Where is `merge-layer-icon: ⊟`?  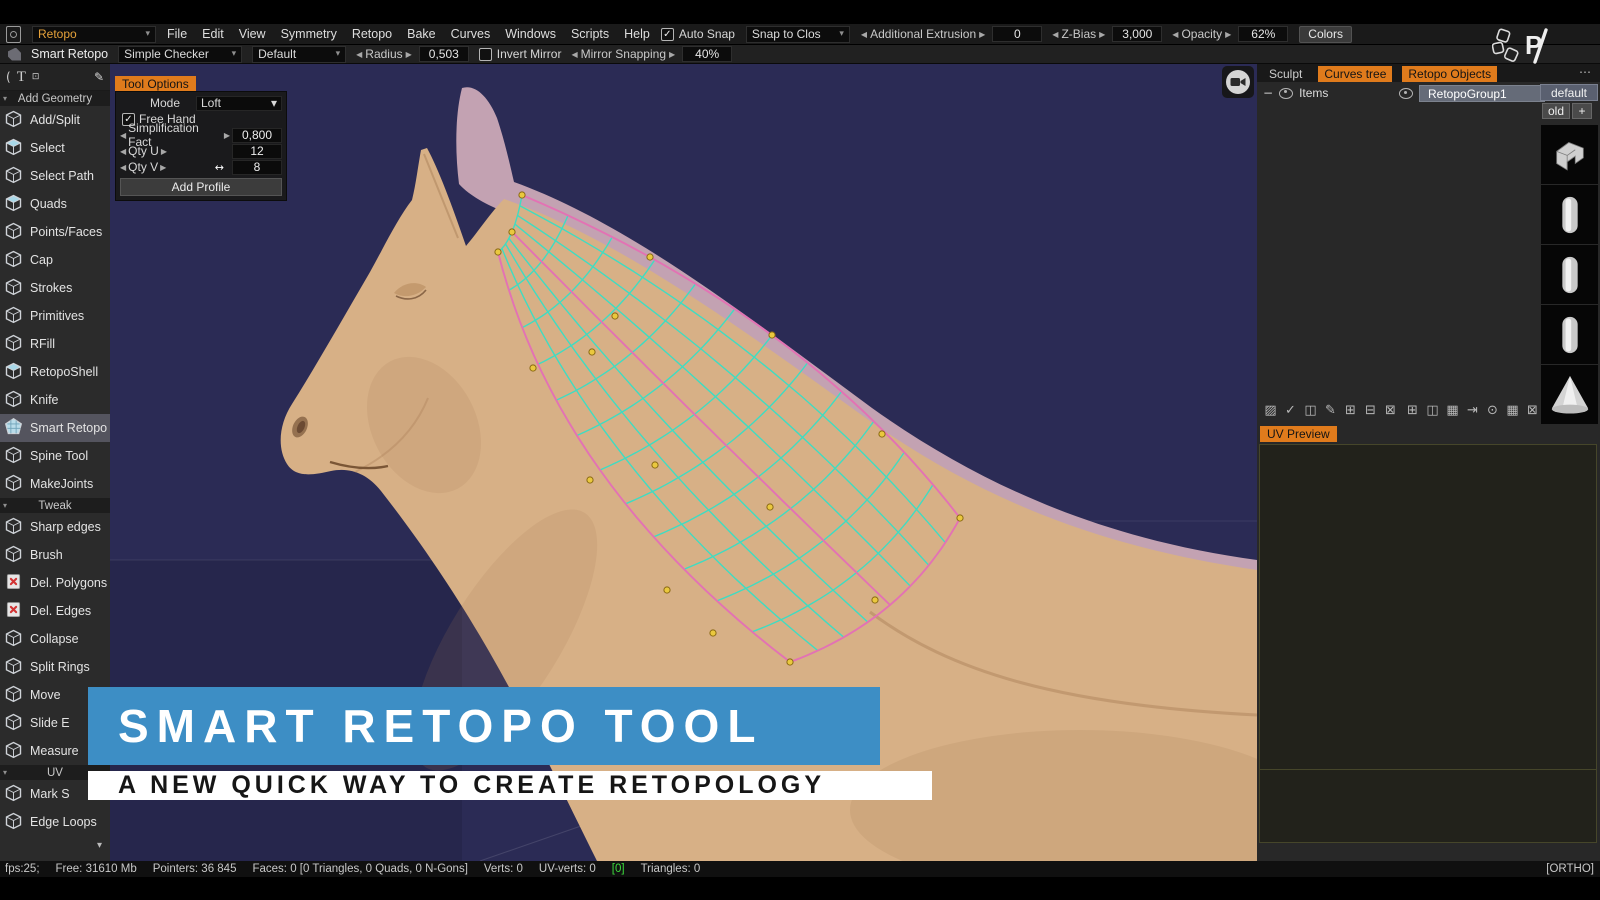 merge-layer-icon: ⊟ is located at coordinates (1370, 410).